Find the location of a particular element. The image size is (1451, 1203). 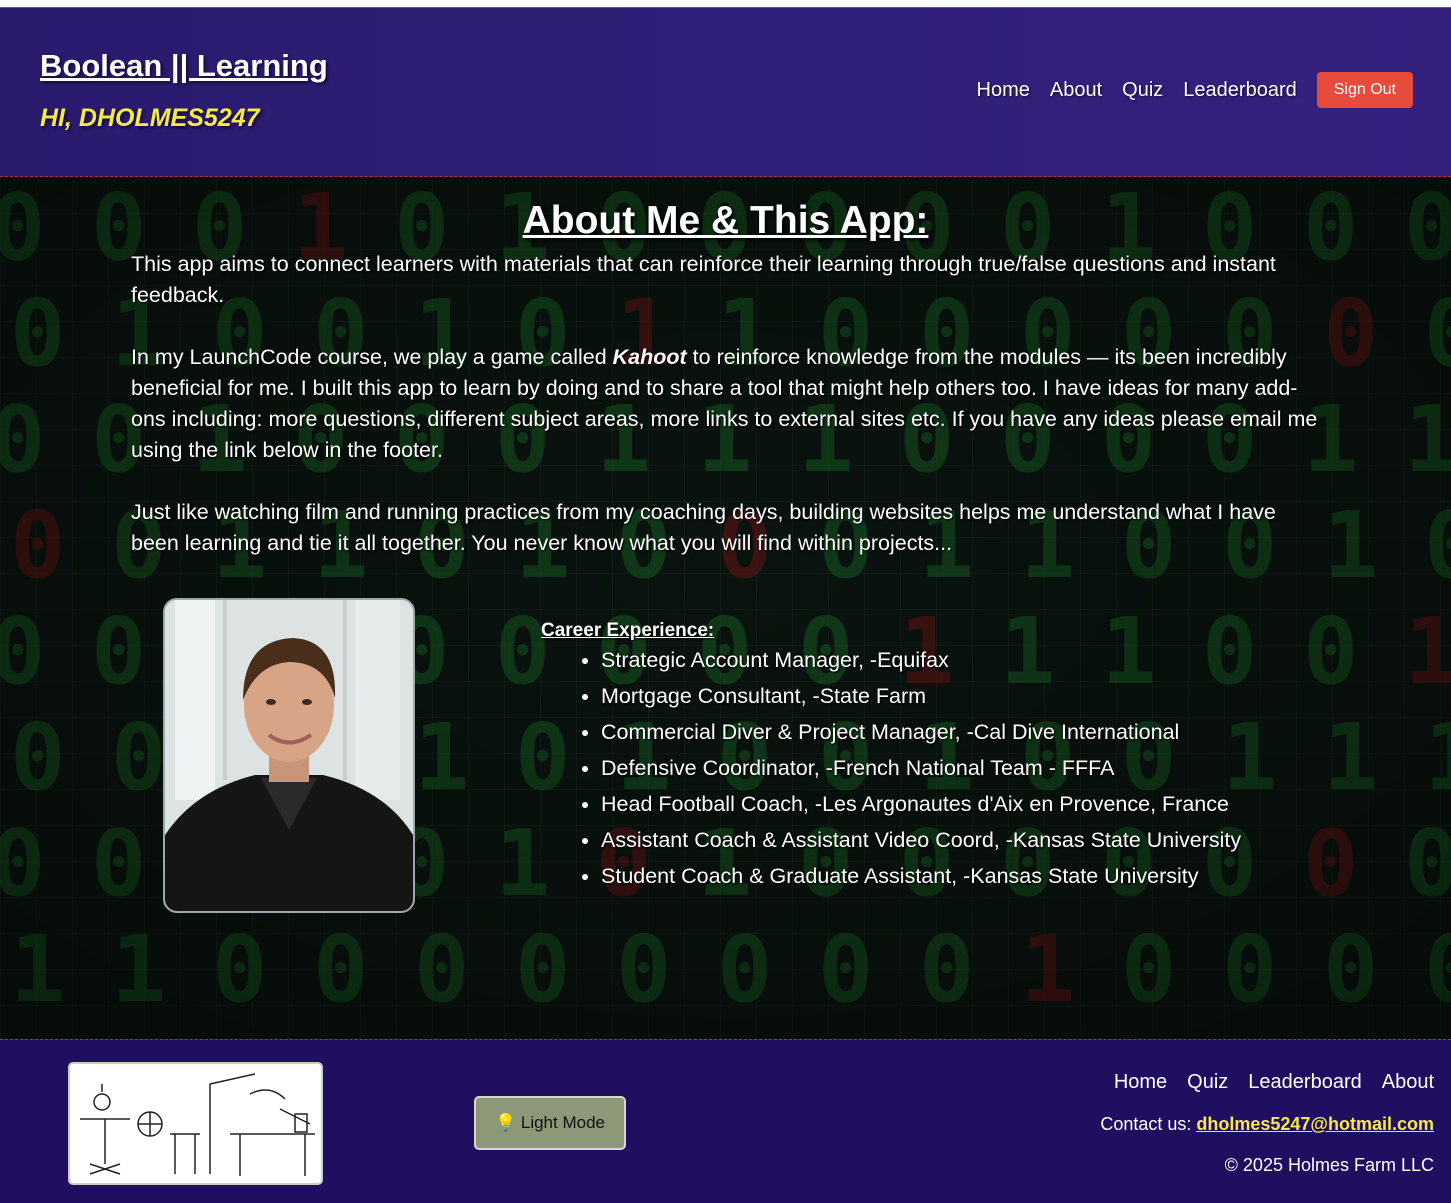

contact-email-link: dholmes5247@hotmail.com is located at coordinates (1315, 1124).